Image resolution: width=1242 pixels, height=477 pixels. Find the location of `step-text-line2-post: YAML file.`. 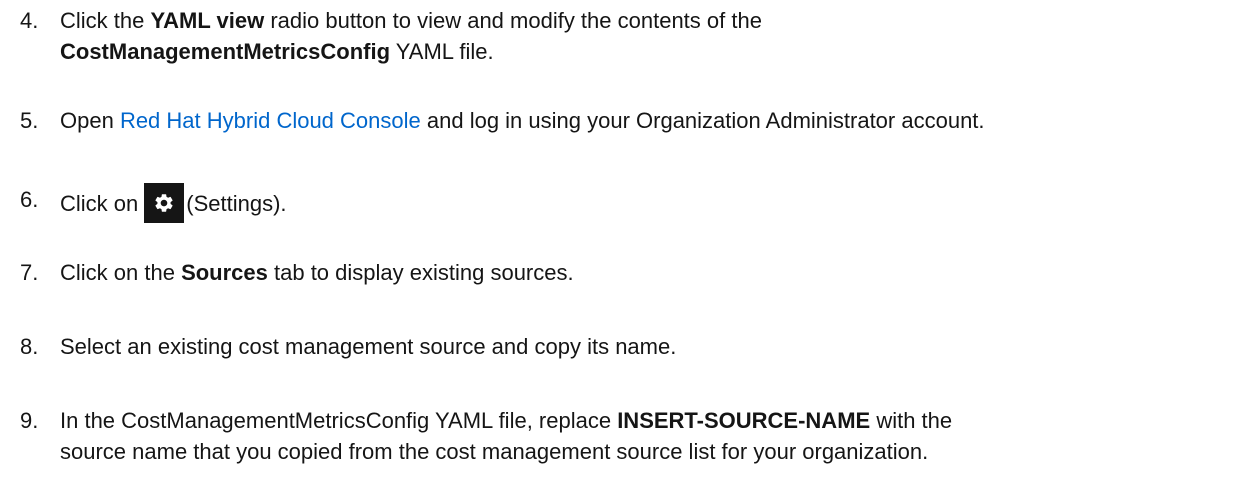

step-text-line2-post: YAML file. is located at coordinates (442, 51).